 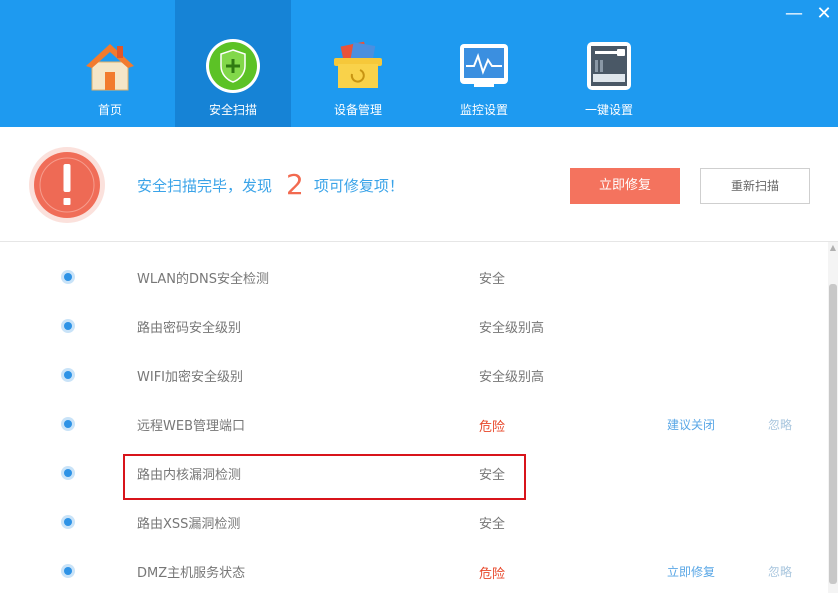 What do you see at coordinates (324, 477) in the screenshot?
I see `highlight-box` at bounding box center [324, 477].